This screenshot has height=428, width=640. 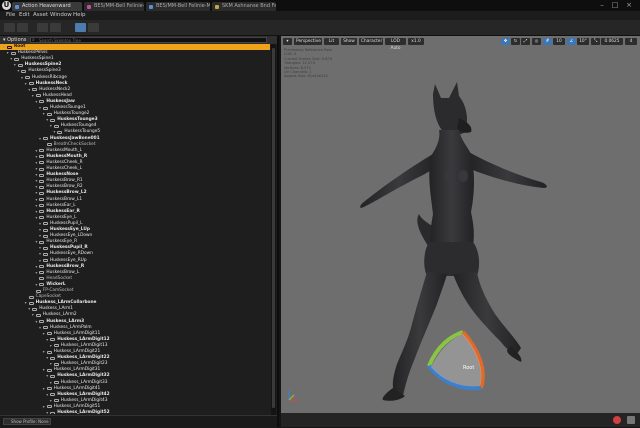 What do you see at coordinates (583, 41) in the screenshot?
I see `rotate-snap-value: 10°` at bounding box center [583, 41].